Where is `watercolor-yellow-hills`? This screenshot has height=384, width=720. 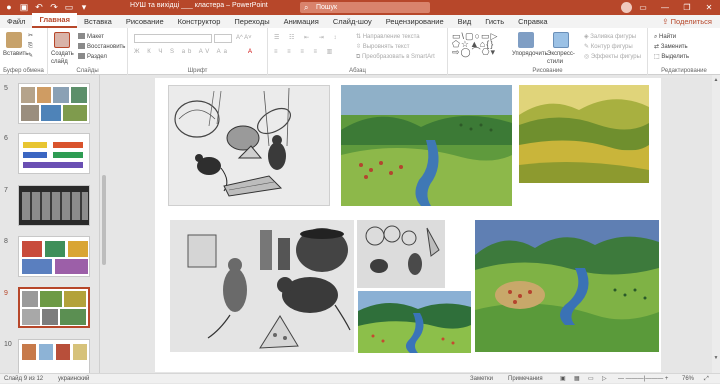
watercolor-yellow-hills is located at coordinates (584, 134).